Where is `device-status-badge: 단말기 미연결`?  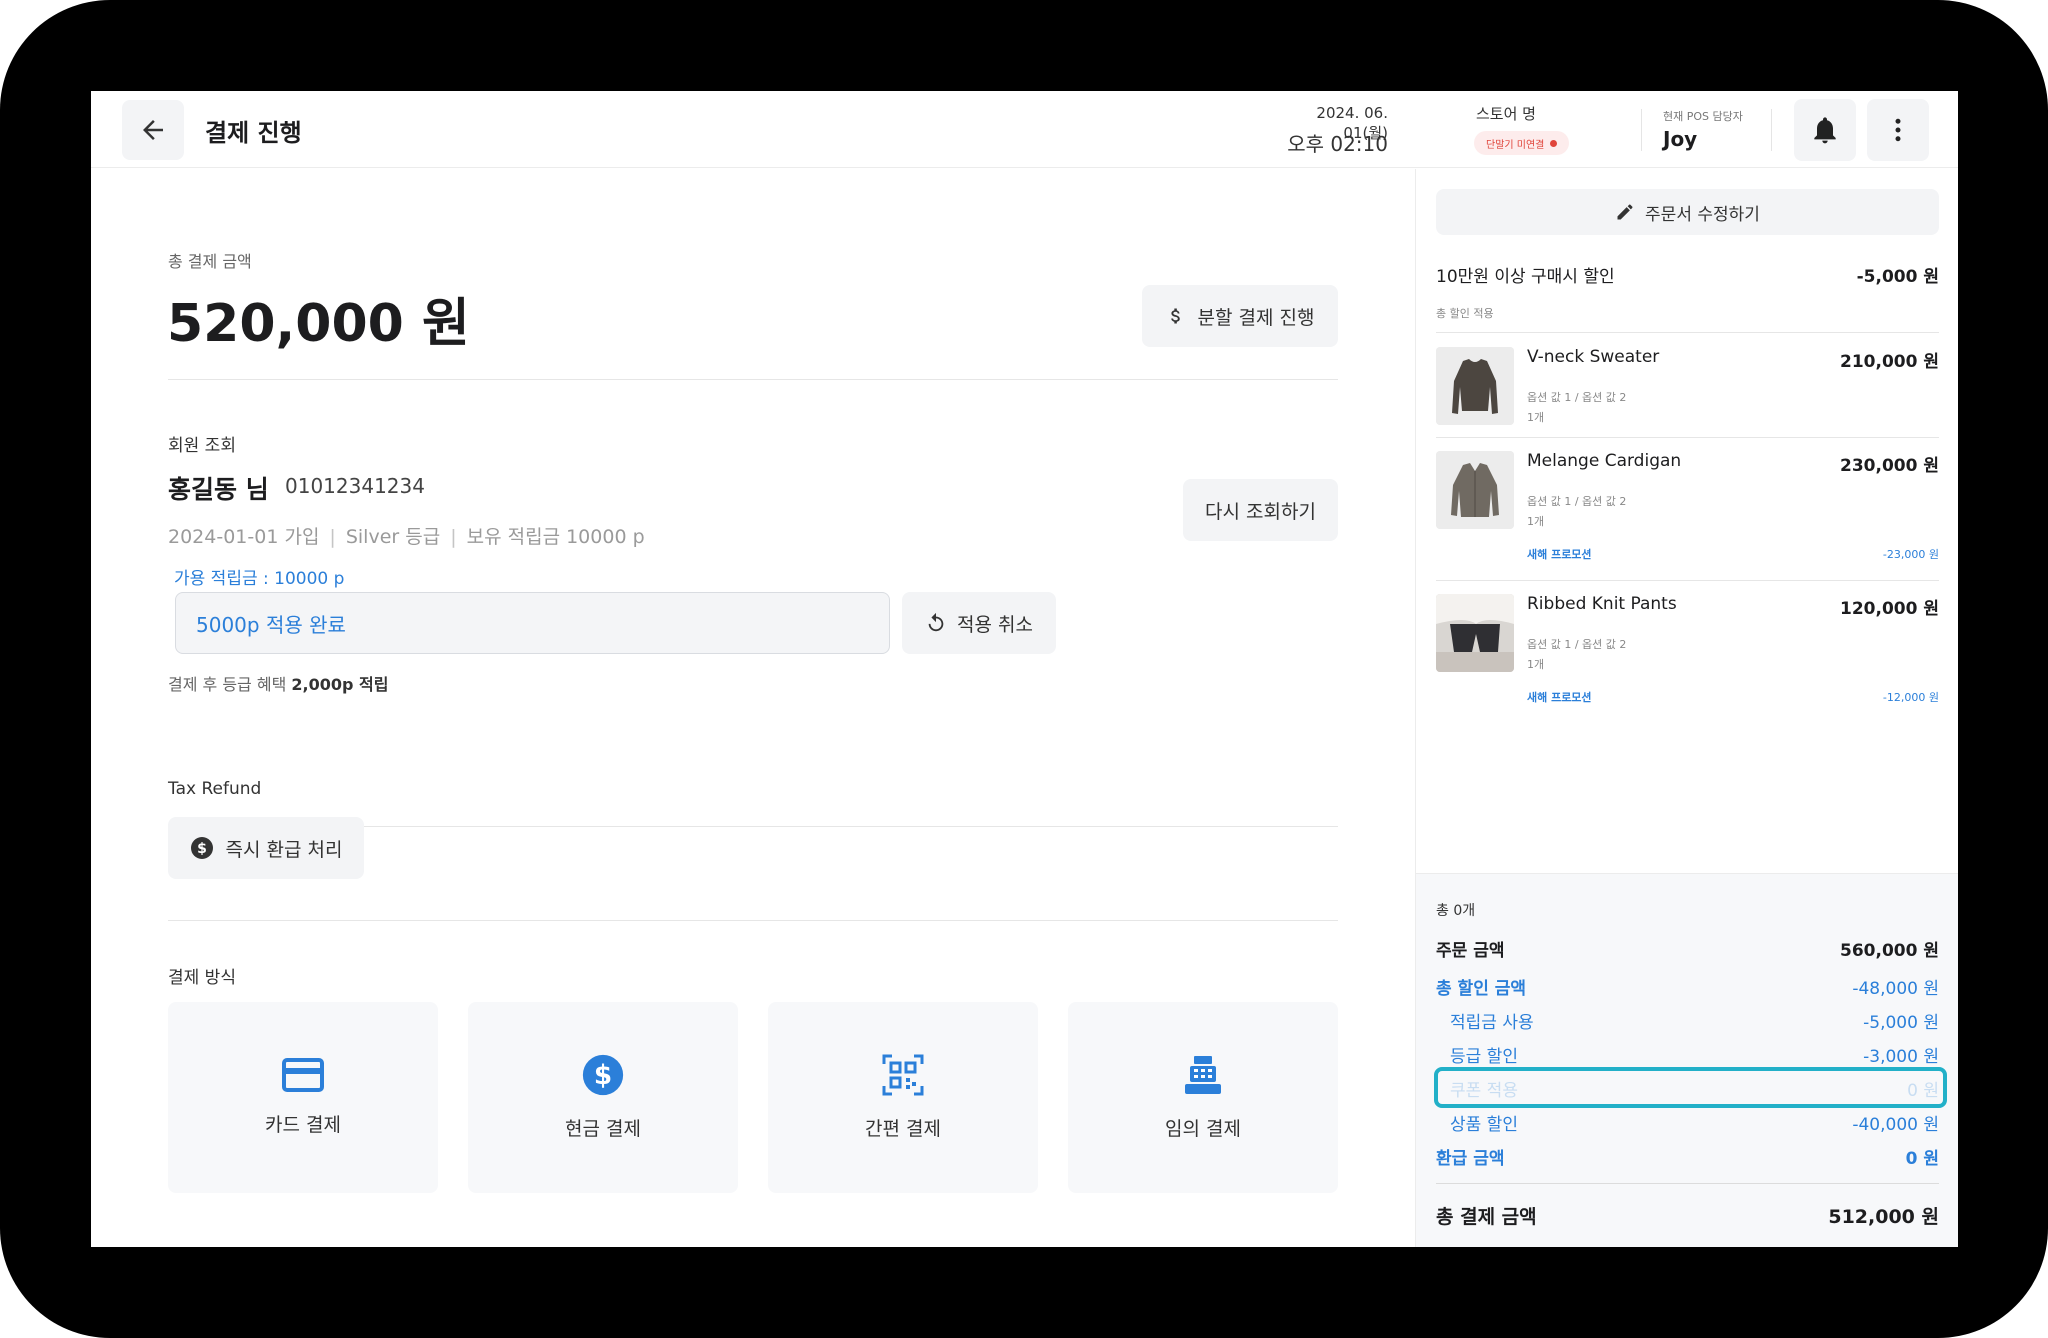
device-status-badge: 단말기 미연결 is located at coordinates (1522, 143).